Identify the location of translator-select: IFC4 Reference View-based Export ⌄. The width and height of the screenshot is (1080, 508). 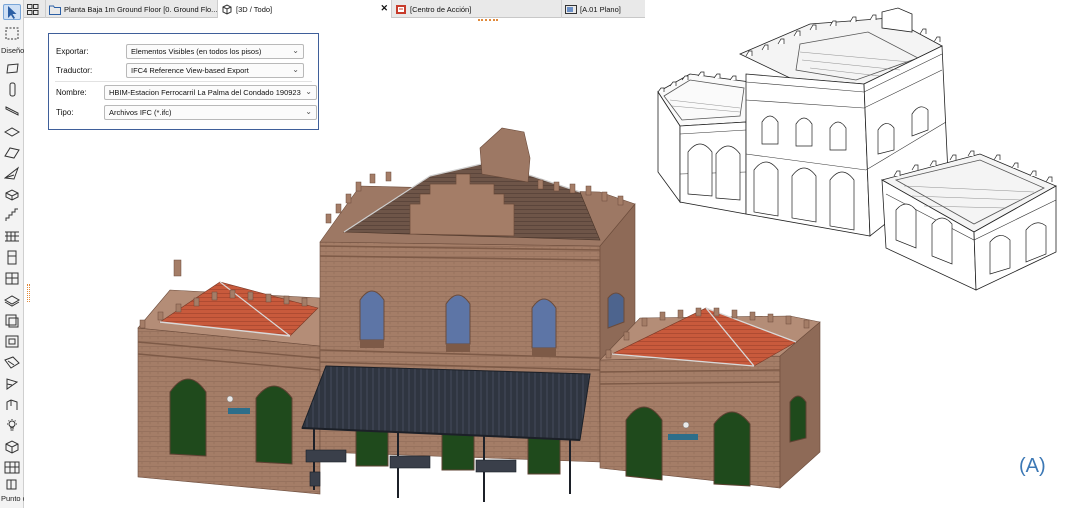
(215, 70).